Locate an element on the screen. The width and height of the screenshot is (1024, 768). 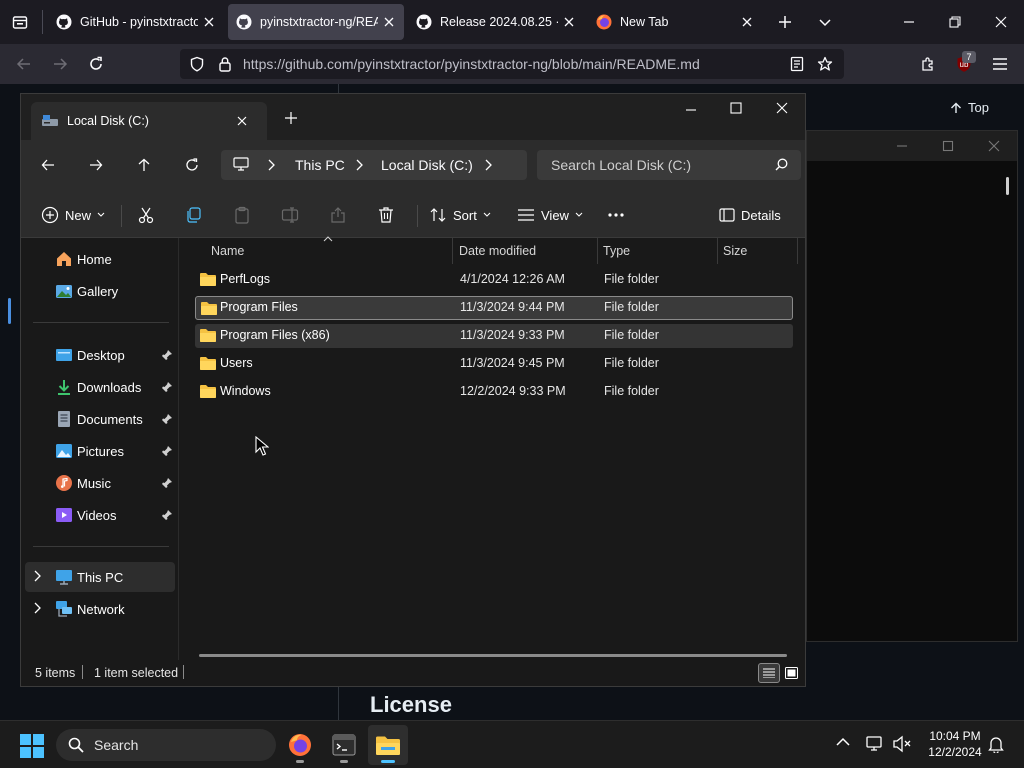
bookmark-star-icon is located at coordinates (825, 64).